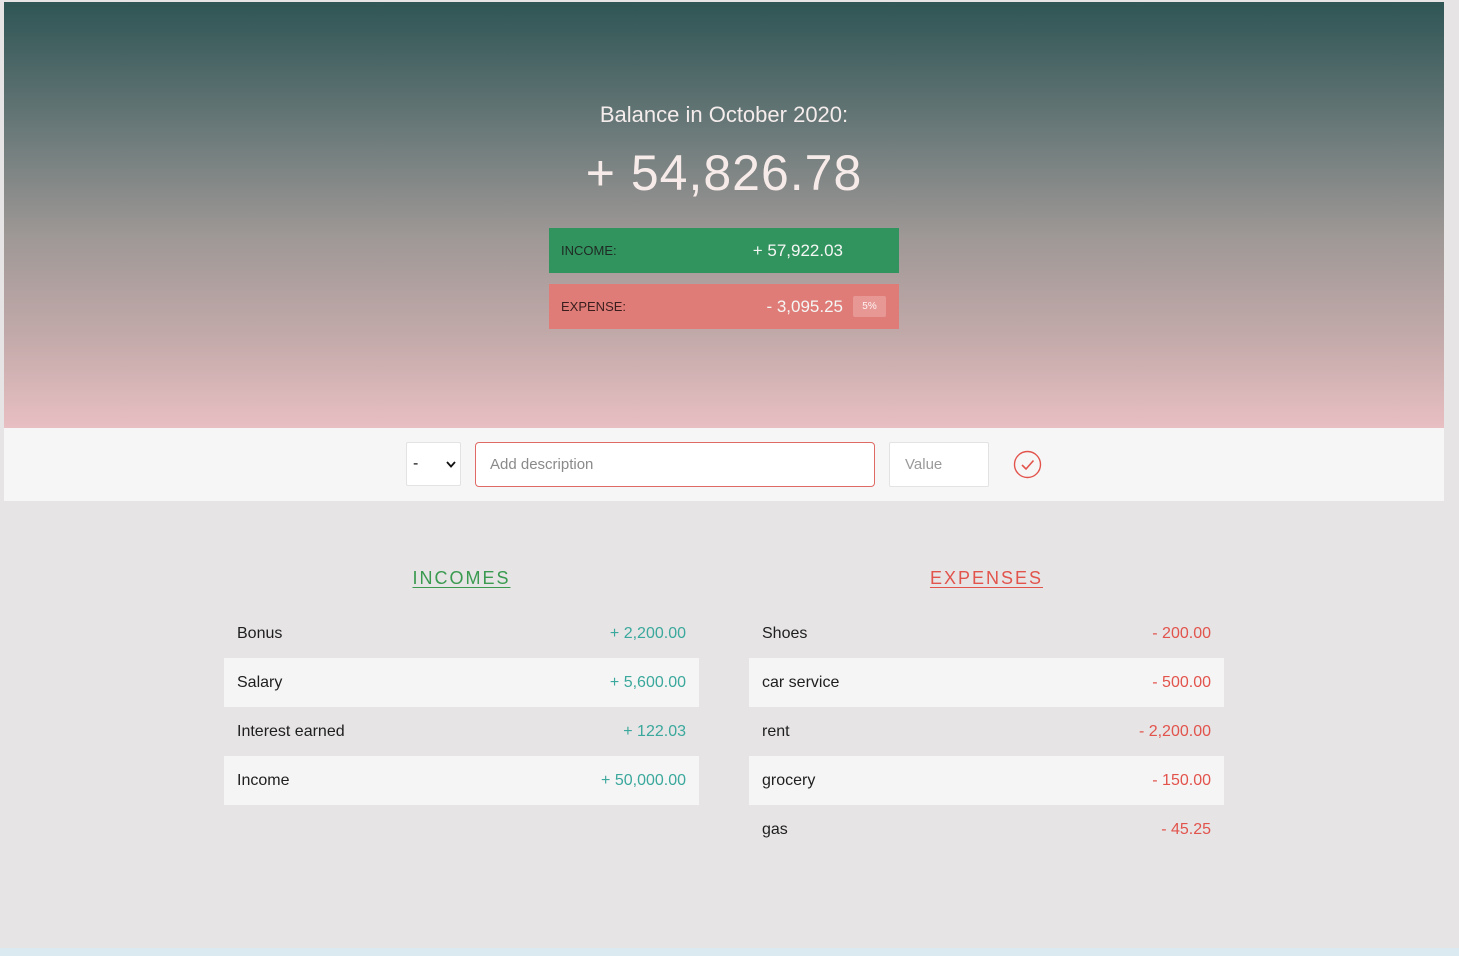 This screenshot has width=1459, height=956. I want to click on expense-percentage-badge: 5%, so click(869, 306).